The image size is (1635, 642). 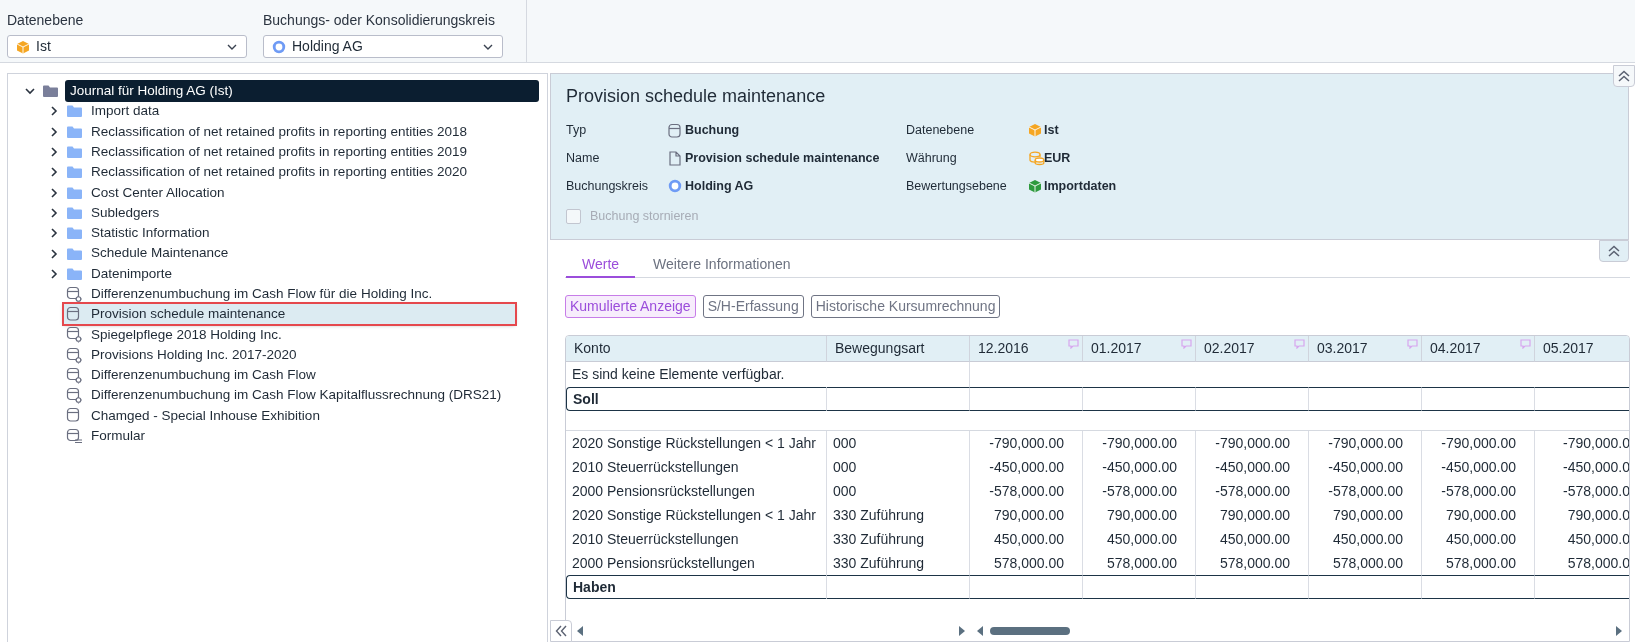 I want to click on tree-item: Provision schedule maintenance, so click(x=289, y=314).